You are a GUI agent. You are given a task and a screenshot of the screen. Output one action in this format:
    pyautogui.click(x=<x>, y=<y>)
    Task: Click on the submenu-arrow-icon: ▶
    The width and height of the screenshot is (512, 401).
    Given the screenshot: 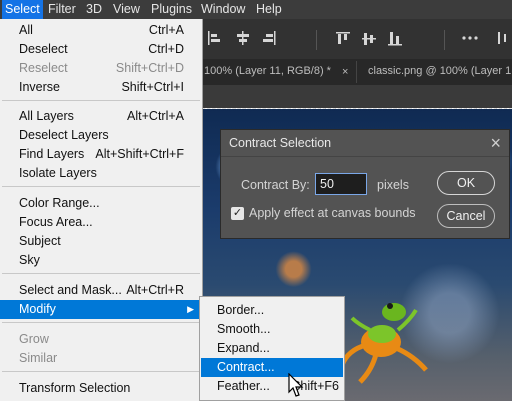 What is the action you would take?
    pyautogui.click(x=190, y=309)
    